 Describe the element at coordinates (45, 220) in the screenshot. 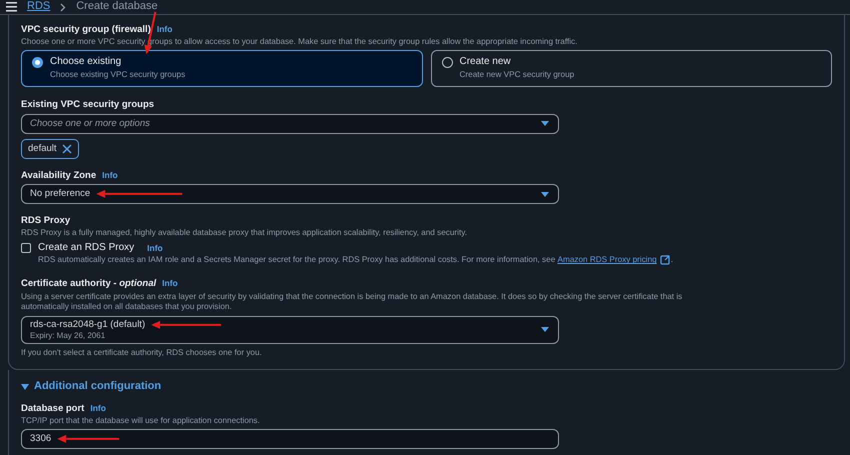

I see `field-label: RDS Proxy` at that location.